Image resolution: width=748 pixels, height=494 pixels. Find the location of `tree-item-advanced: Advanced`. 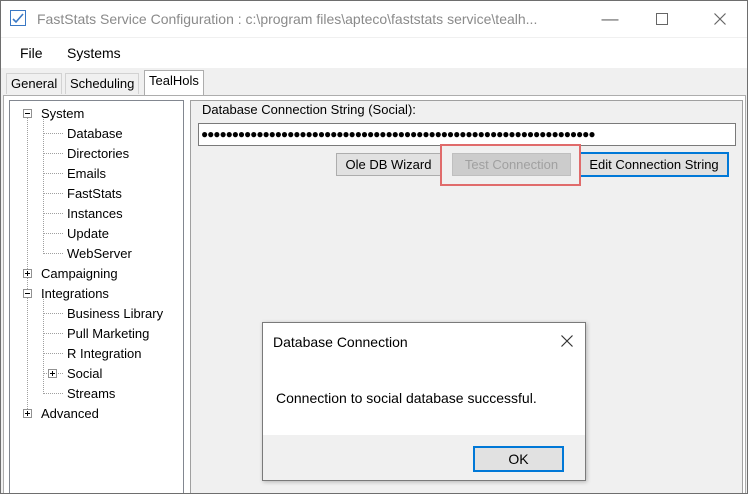

tree-item-advanced: Advanced is located at coordinates (95, 414).